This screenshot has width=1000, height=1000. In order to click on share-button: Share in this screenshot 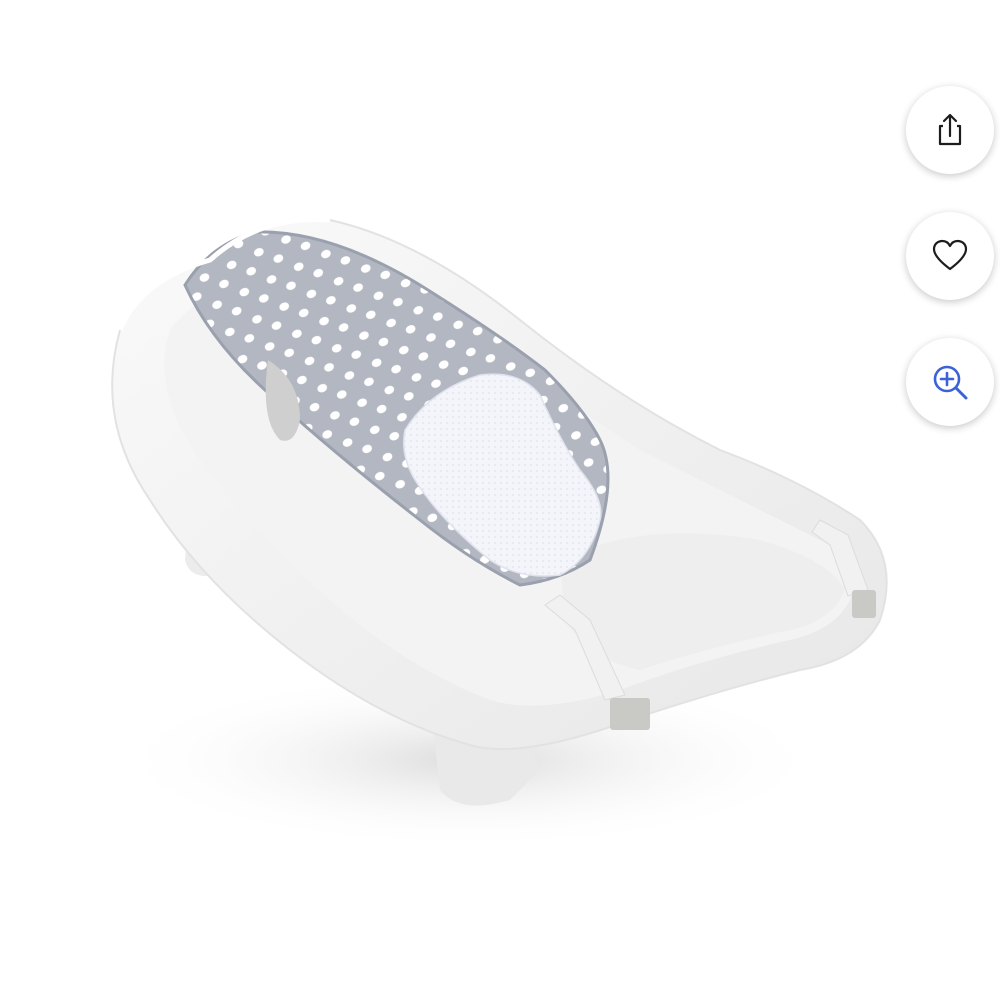, I will do `click(950, 130)`.